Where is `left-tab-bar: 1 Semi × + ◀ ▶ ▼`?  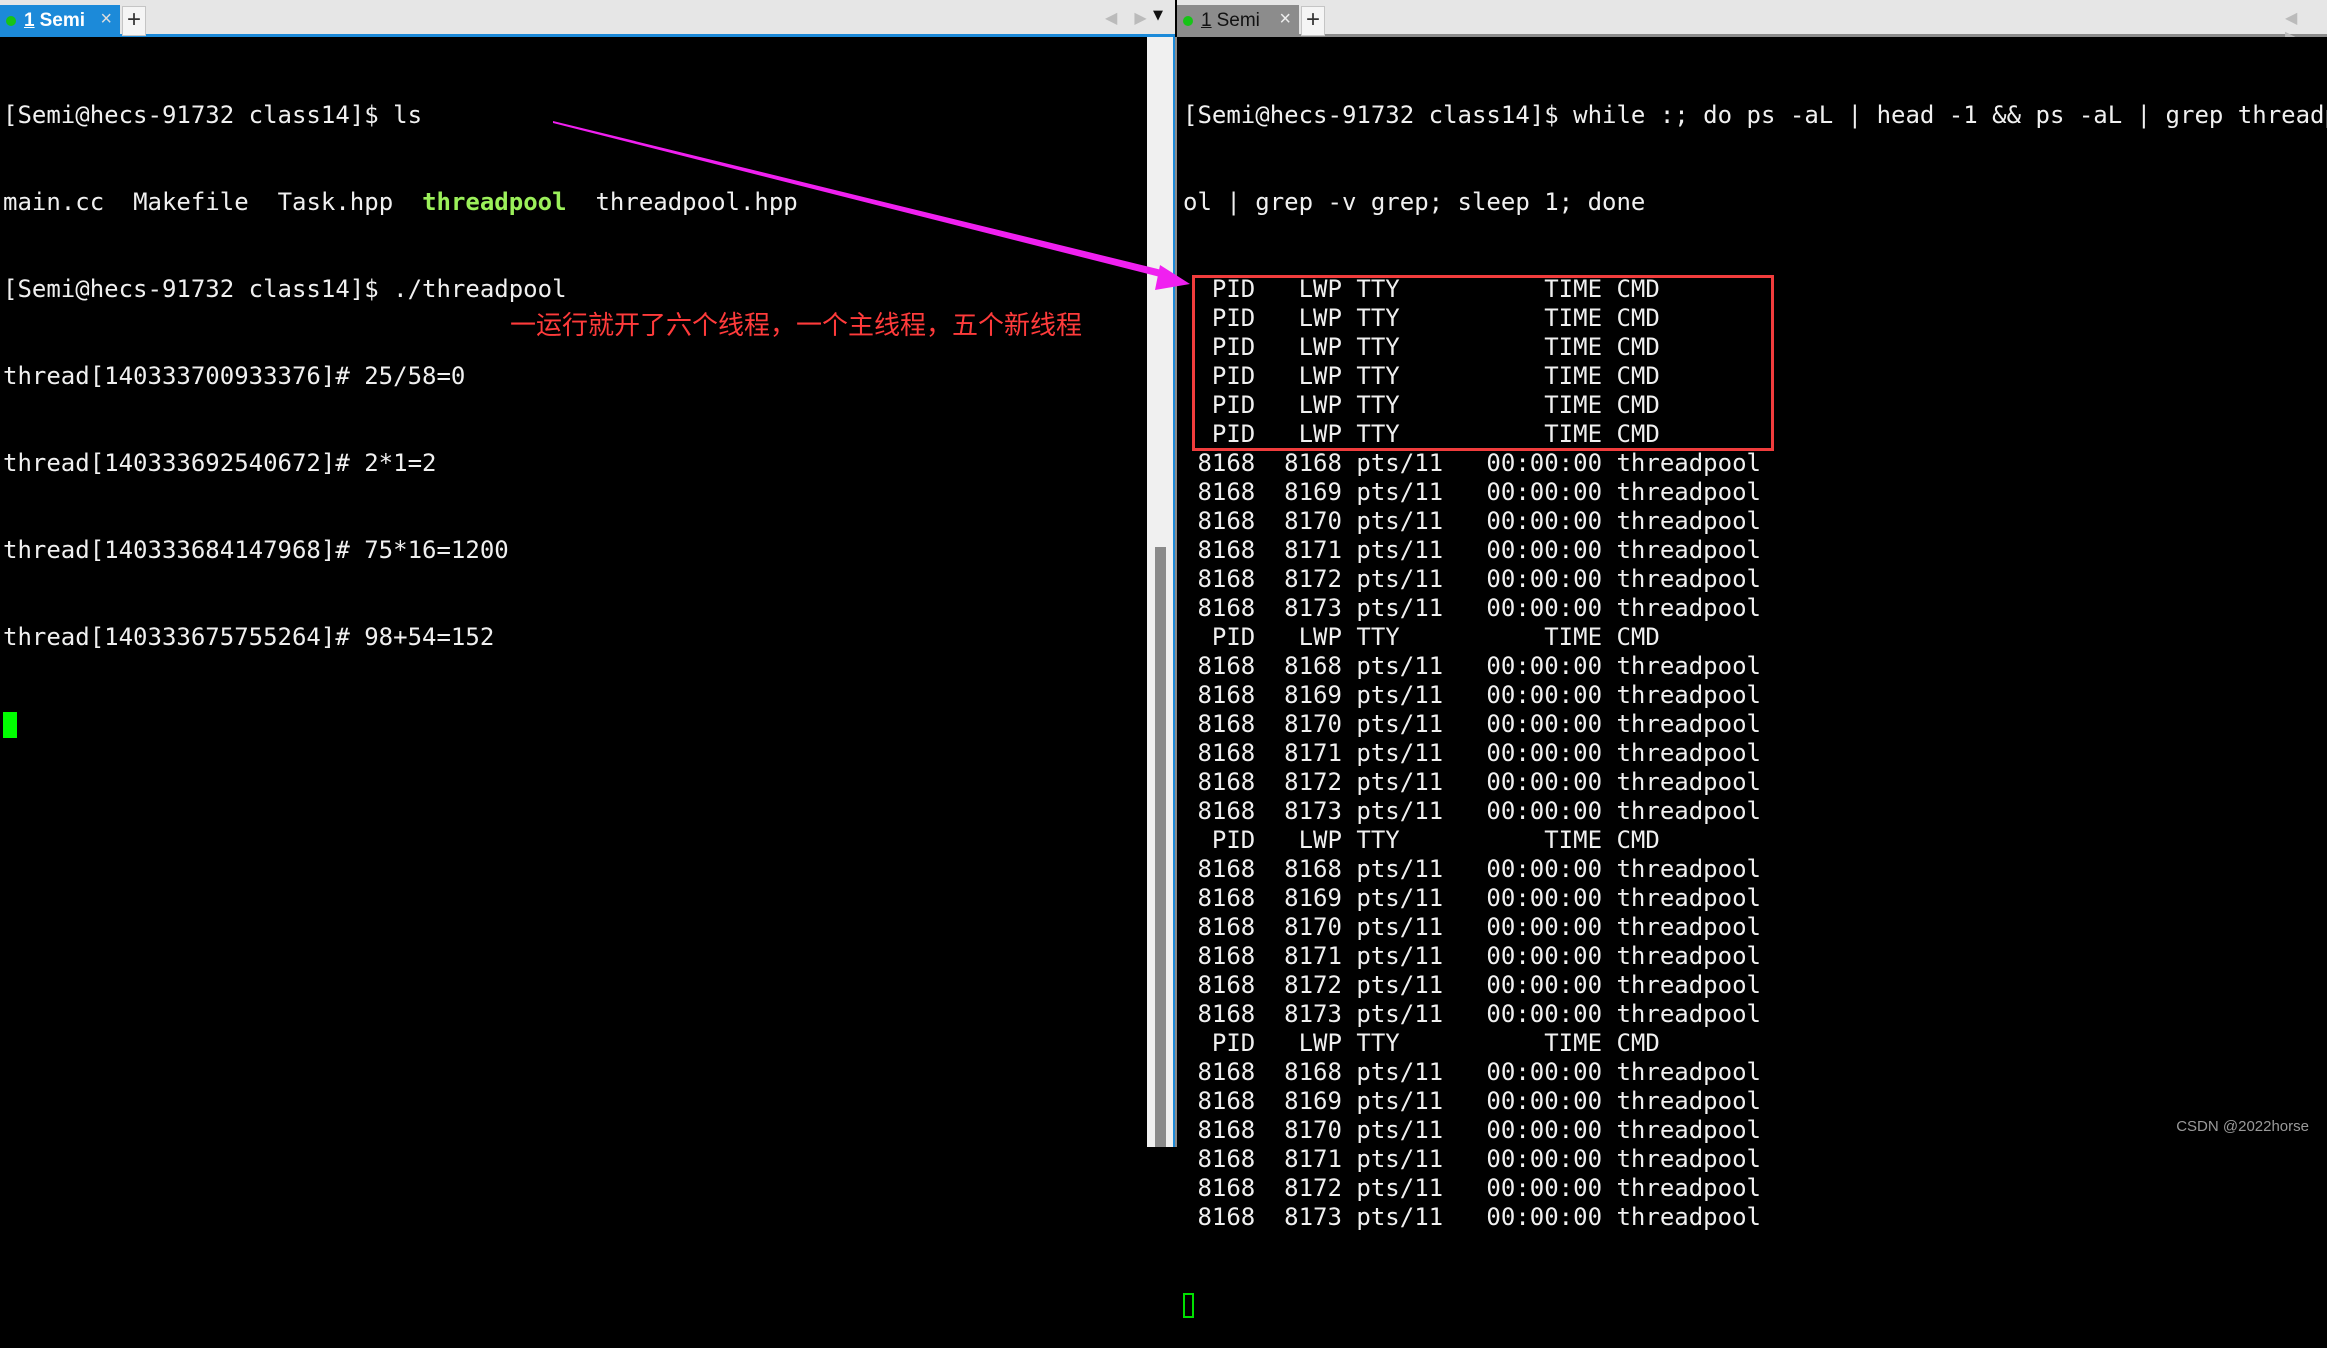
left-tab-bar: 1 Semi × + ◀ ▶ ▼ is located at coordinates (587, 18).